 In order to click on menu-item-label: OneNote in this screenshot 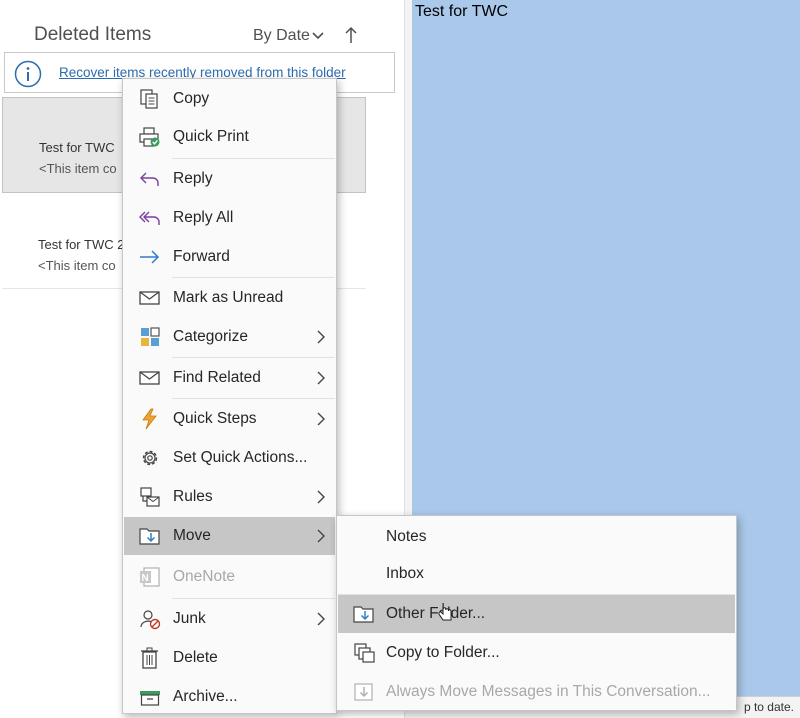, I will do `click(204, 576)`.